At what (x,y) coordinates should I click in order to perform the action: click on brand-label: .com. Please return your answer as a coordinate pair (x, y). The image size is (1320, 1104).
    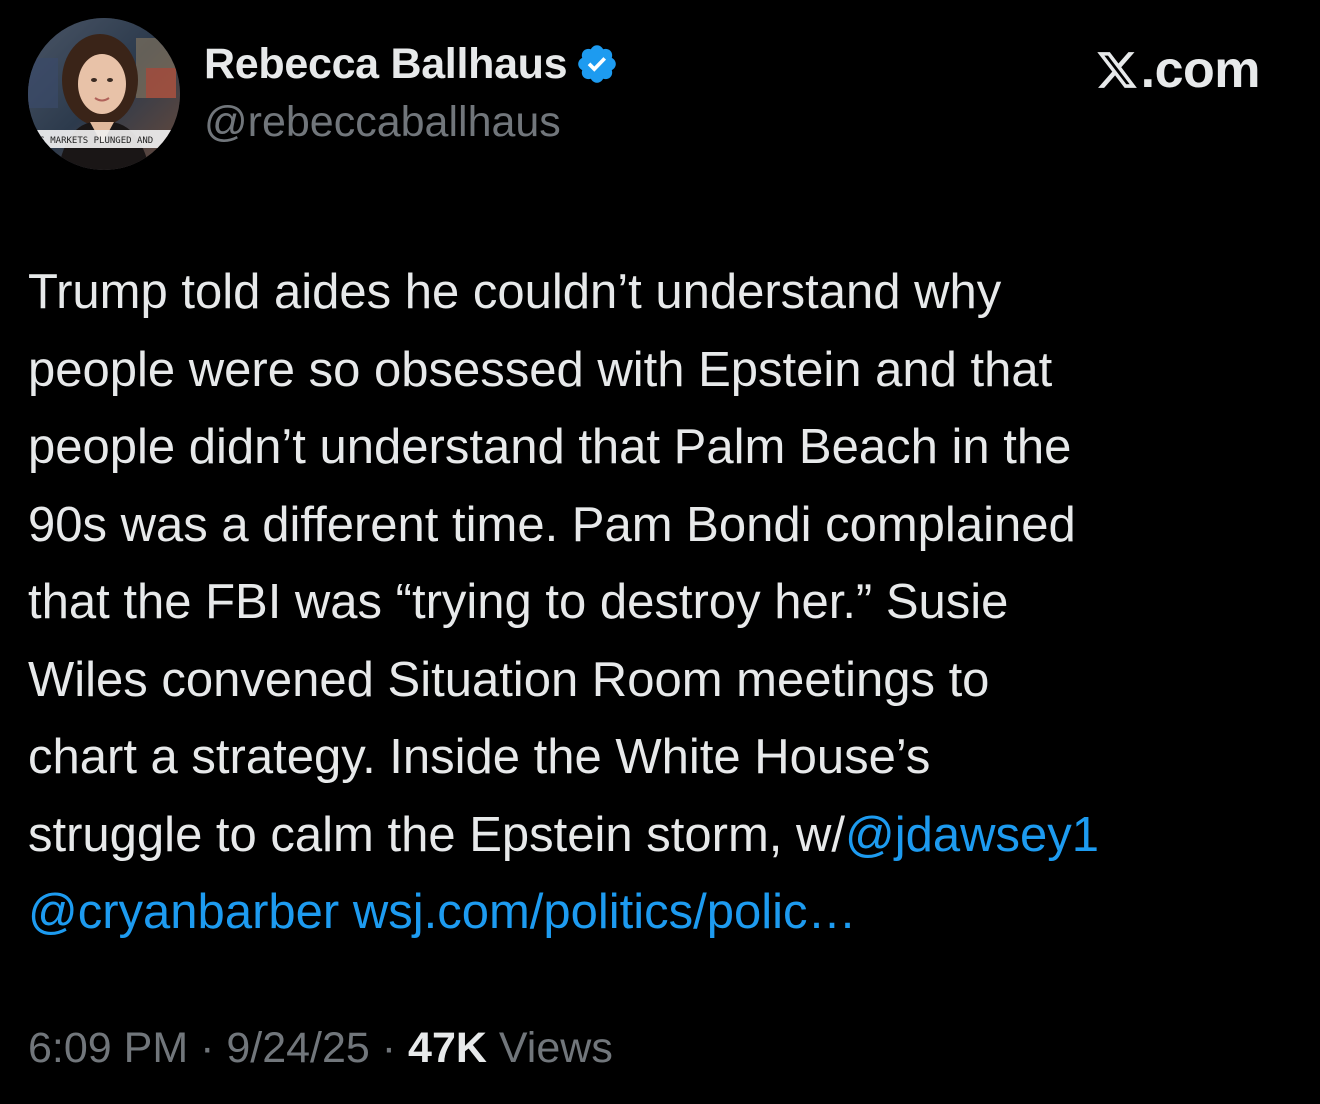
    Looking at the image, I should click on (1200, 70).